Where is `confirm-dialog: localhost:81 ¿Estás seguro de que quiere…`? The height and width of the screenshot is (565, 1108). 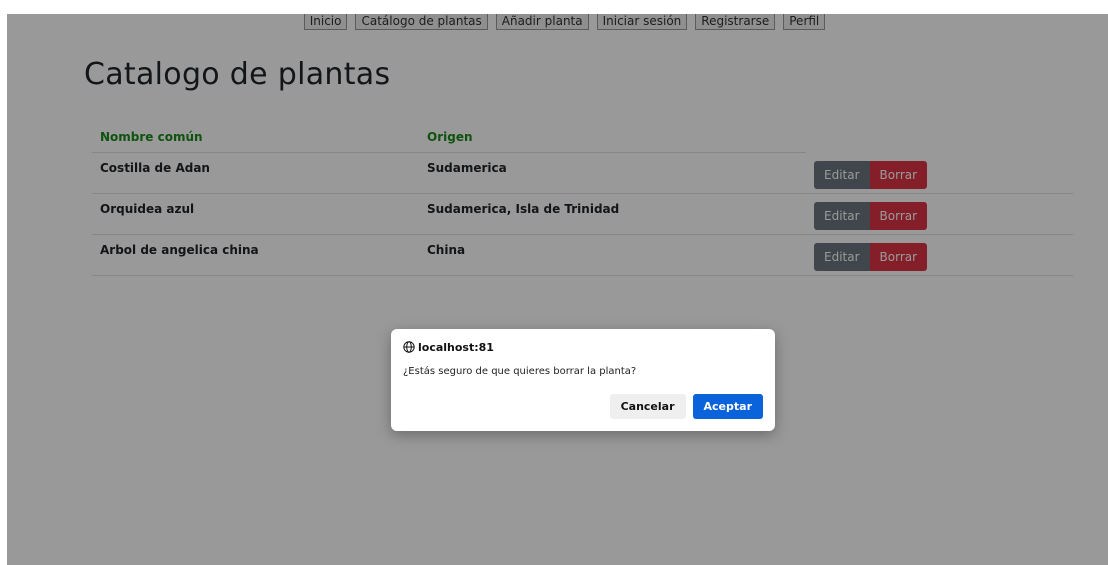 confirm-dialog: localhost:81 ¿Estás seguro de que quiere… is located at coordinates (583, 380).